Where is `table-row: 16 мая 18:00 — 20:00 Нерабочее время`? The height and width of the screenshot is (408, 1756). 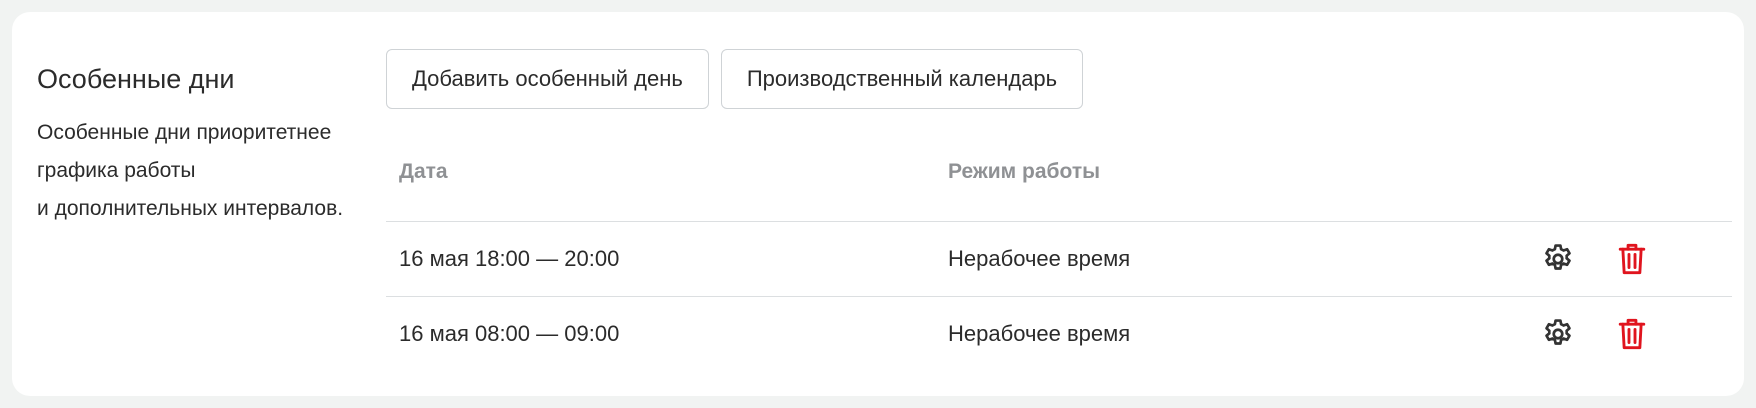
table-row: 16 мая 18:00 — 20:00 Нерабочее время is located at coordinates (1059, 259).